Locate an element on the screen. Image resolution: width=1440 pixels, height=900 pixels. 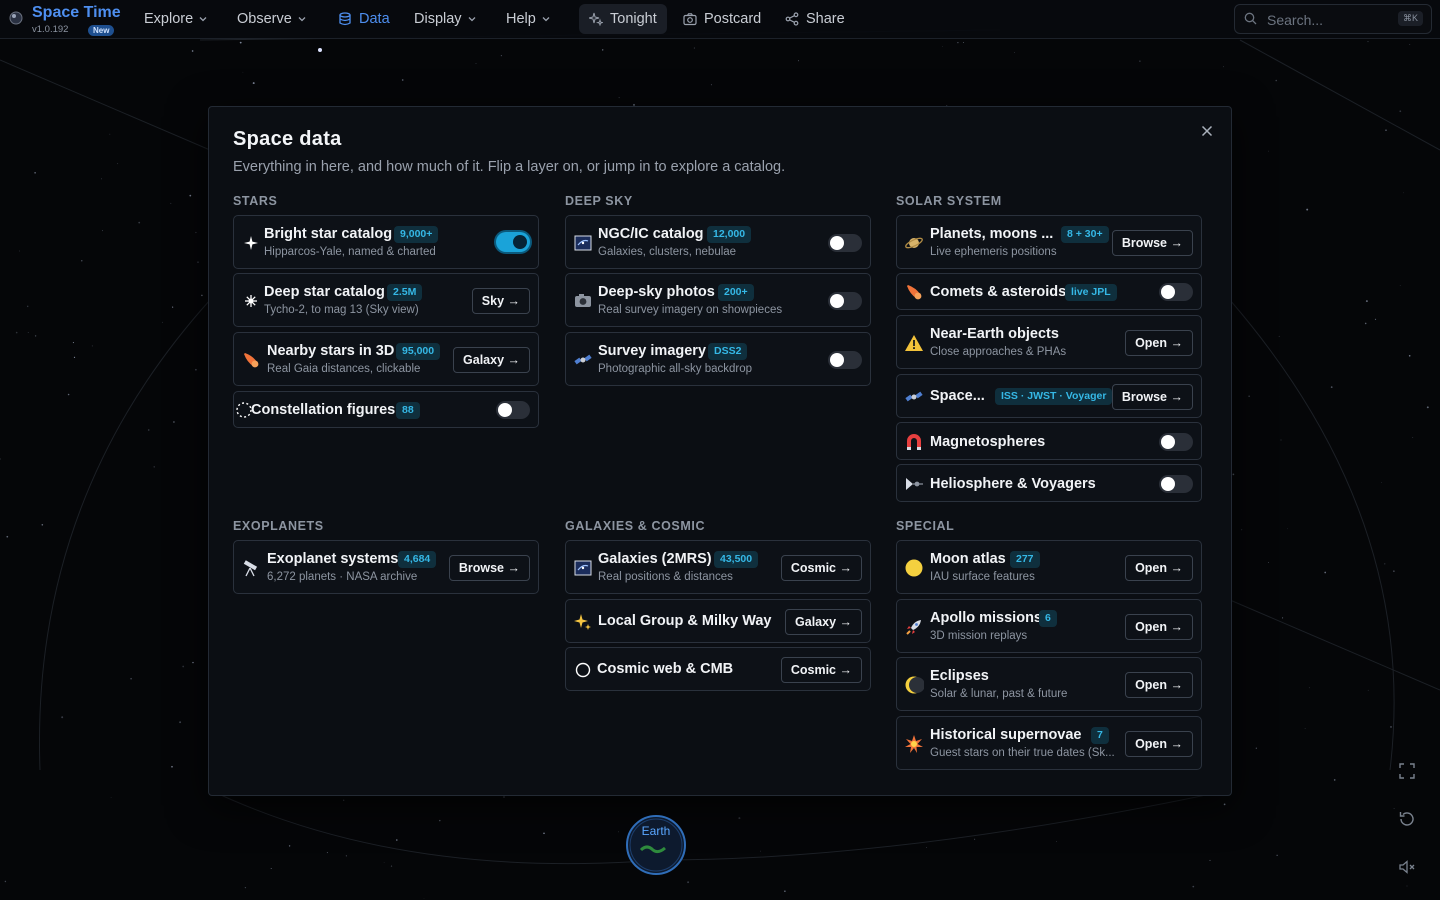
card-constellation-figures: Constellation figures 88 is located at coordinates (386, 409).